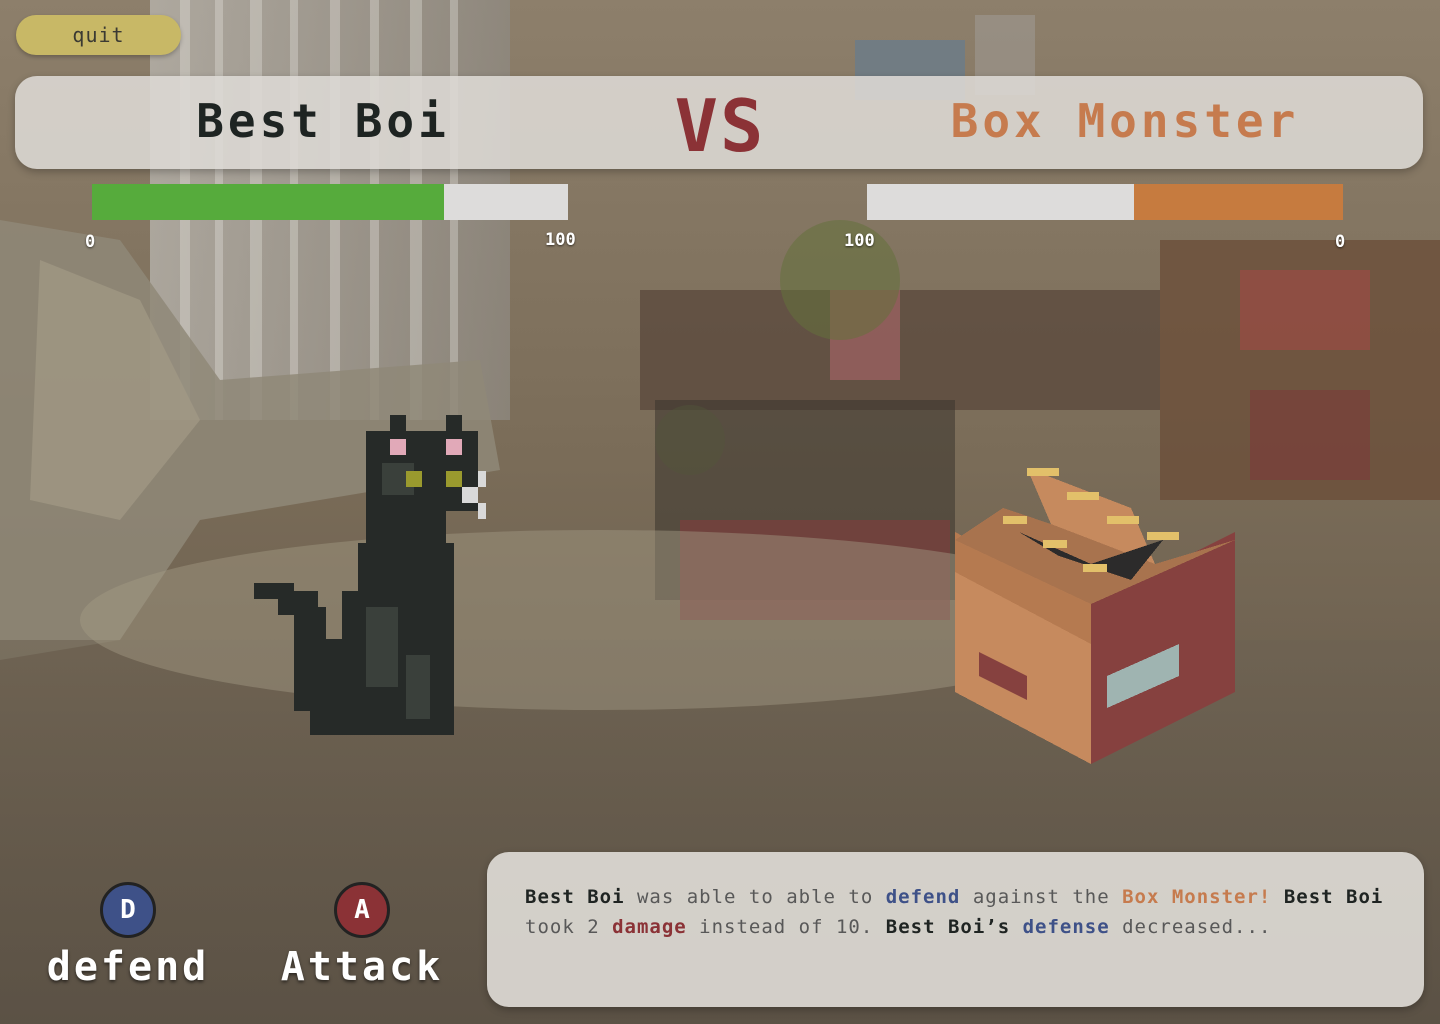  Describe the element at coordinates (649, 927) in the screenshot. I see `message-segment: damage` at that location.